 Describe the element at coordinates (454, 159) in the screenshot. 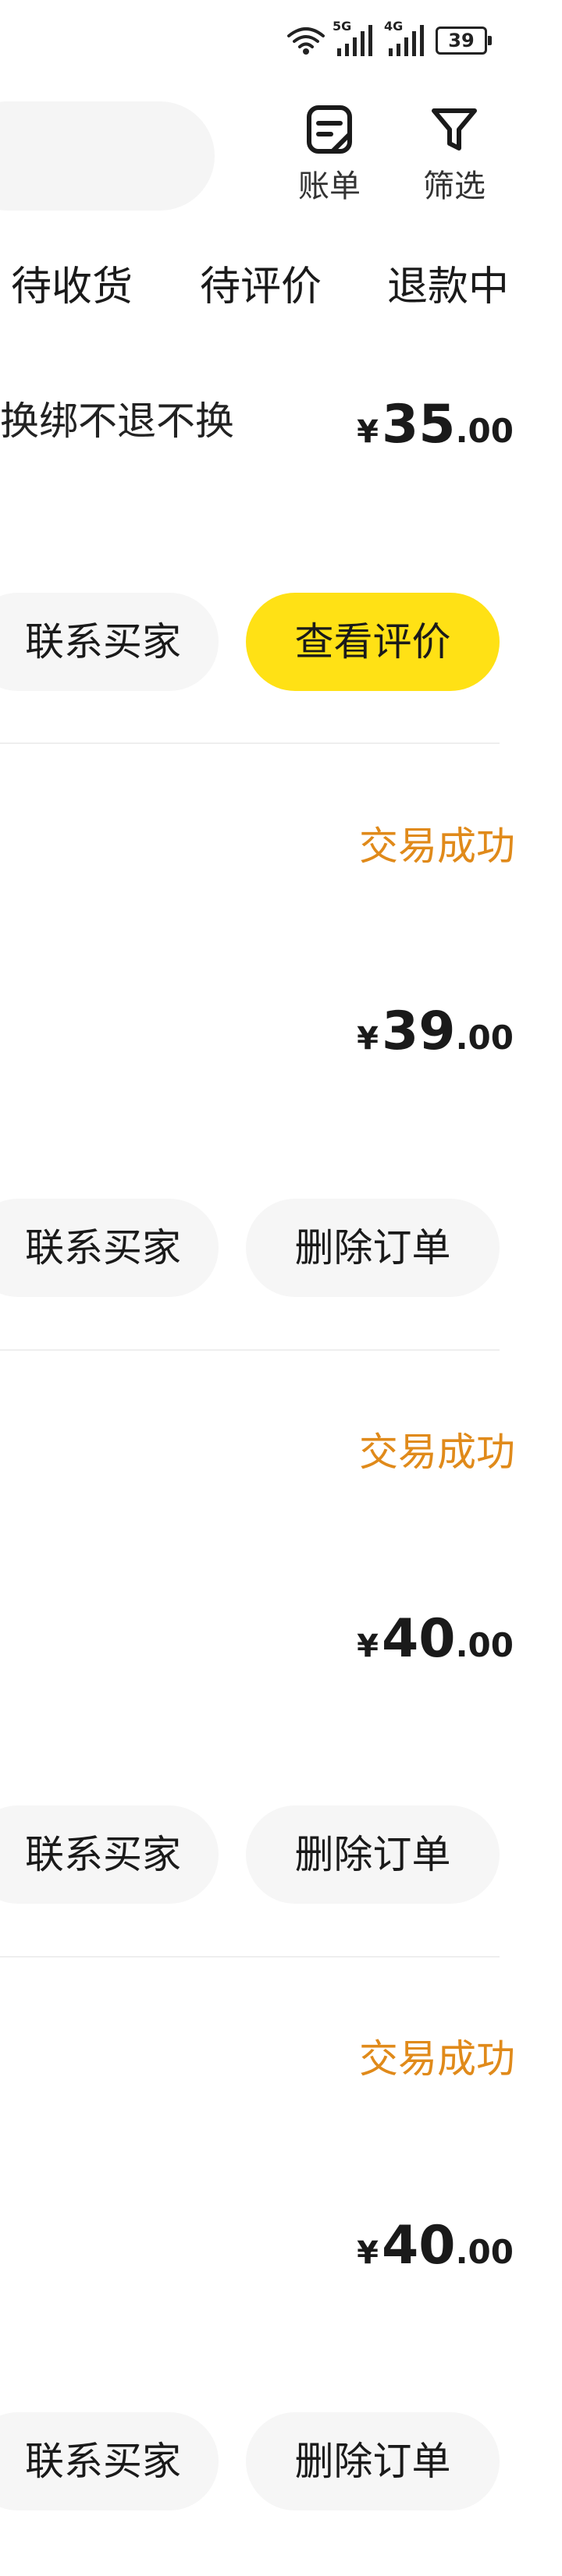

I see `filter-button: 筛选` at that location.